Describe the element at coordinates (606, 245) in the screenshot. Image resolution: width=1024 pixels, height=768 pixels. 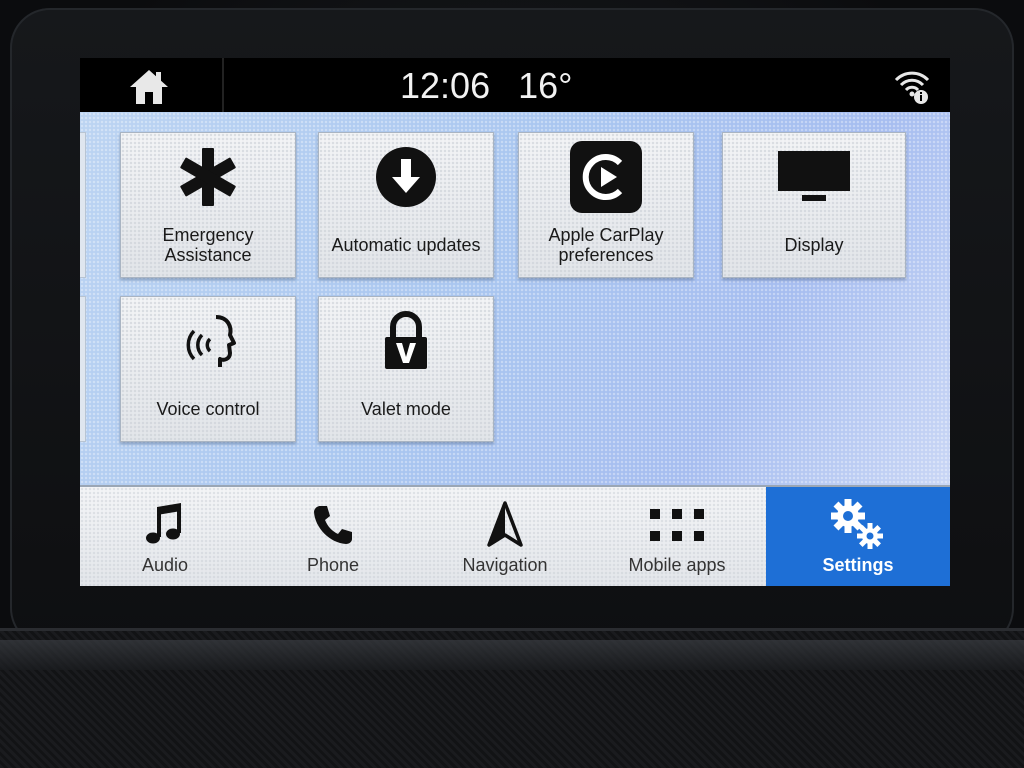
I see `tile-label: Apple CarPlay preferences` at that location.